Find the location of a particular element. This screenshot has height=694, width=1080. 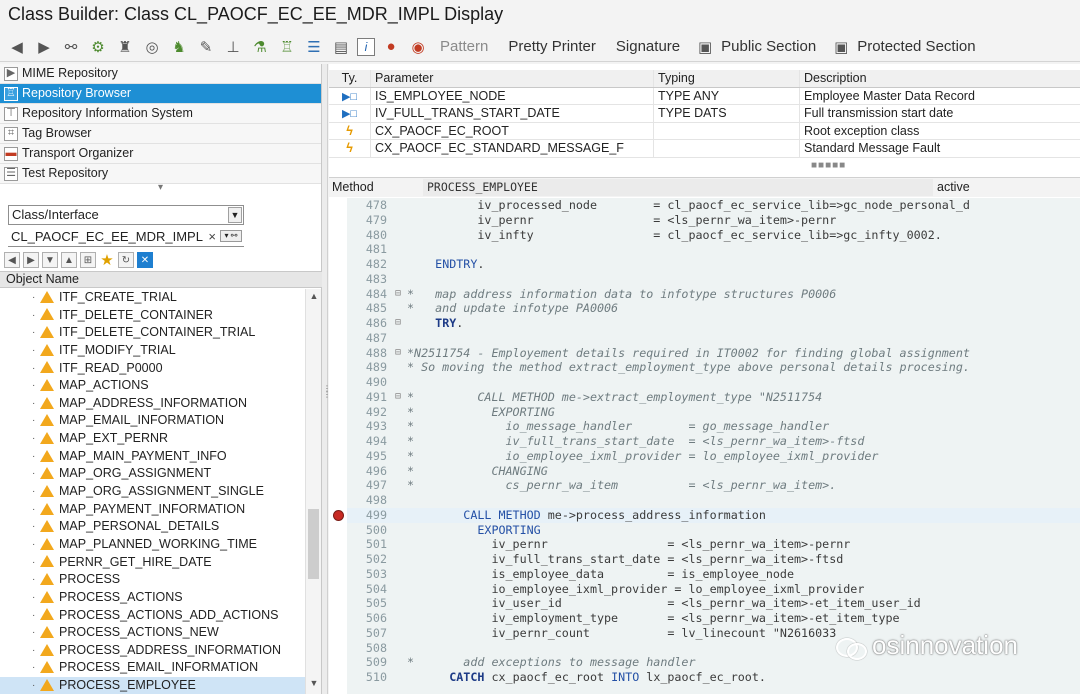

tree-row: · PROCESS is located at coordinates (152, 580).